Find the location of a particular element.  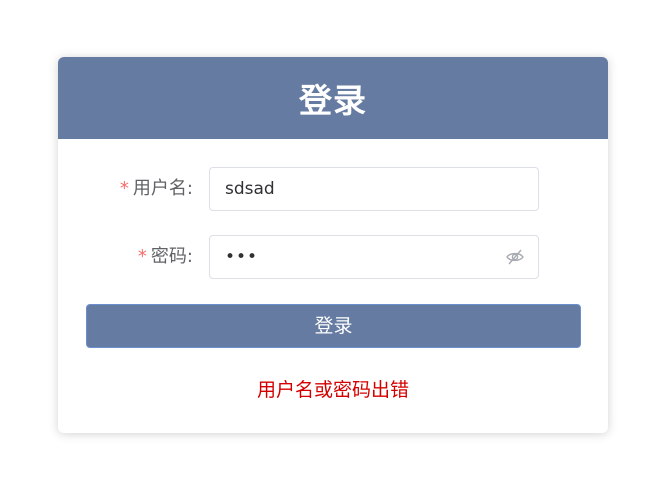

password-row: * 密码: ••• is located at coordinates (333, 257).